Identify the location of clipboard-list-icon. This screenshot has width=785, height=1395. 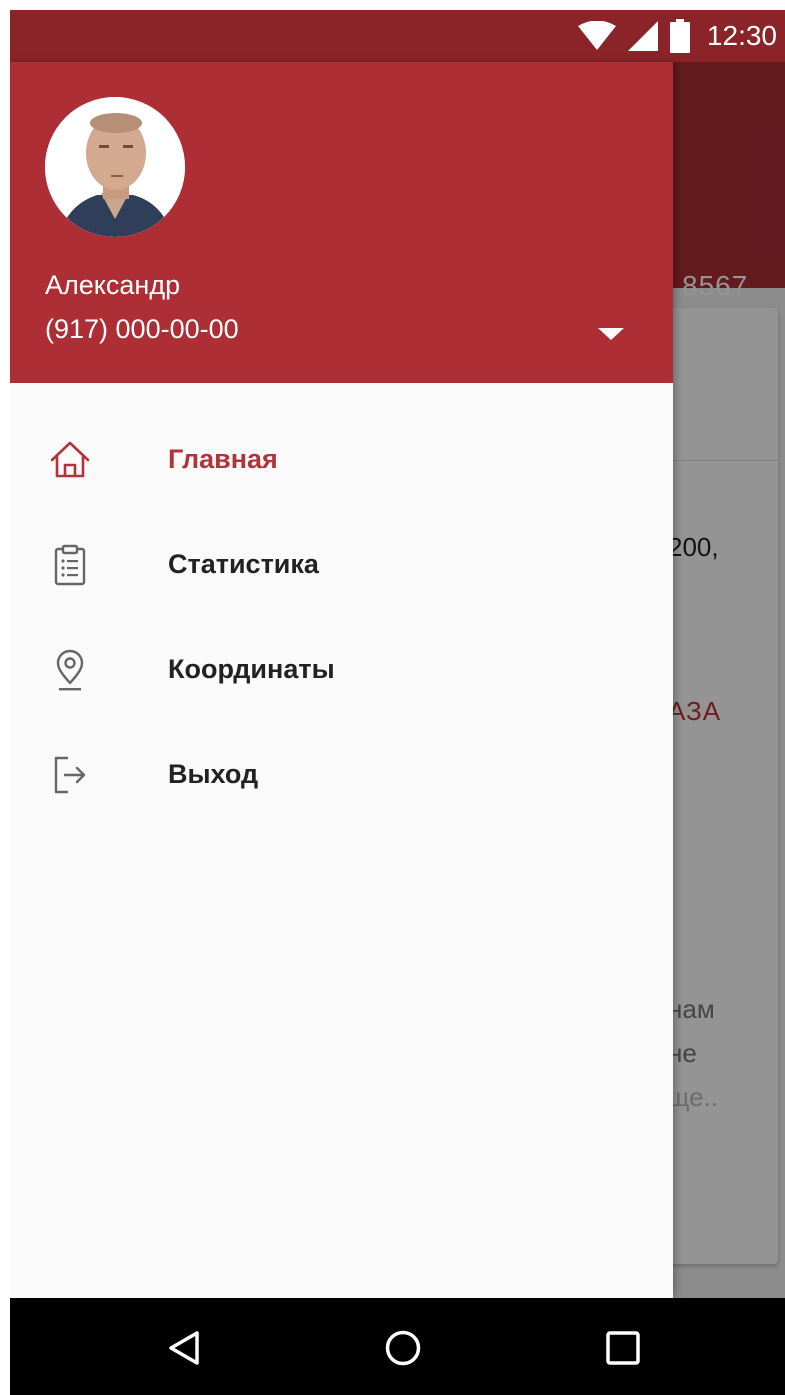
(70, 565).